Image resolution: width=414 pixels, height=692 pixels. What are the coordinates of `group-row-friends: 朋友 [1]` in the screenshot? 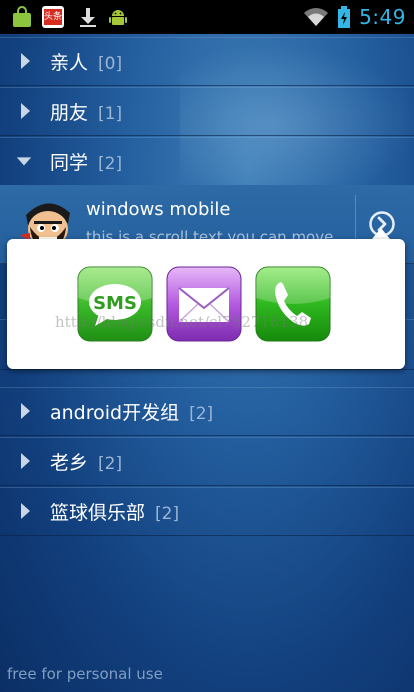 It's located at (207, 111).